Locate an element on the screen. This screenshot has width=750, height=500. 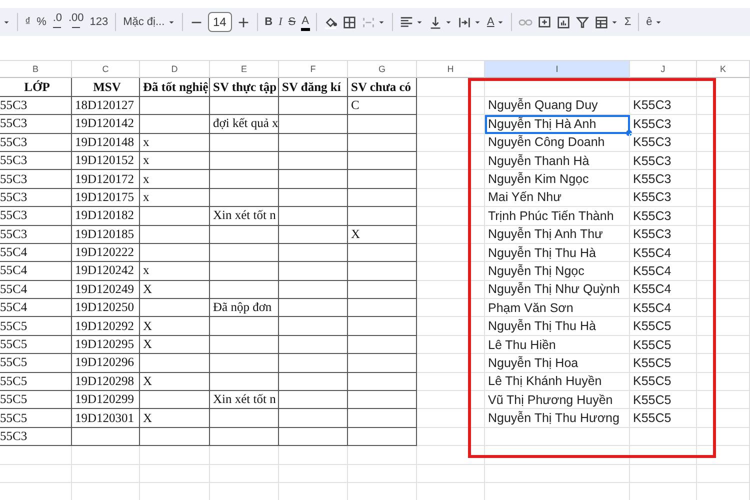
format-button: Σ is located at coordinates (627, 22).